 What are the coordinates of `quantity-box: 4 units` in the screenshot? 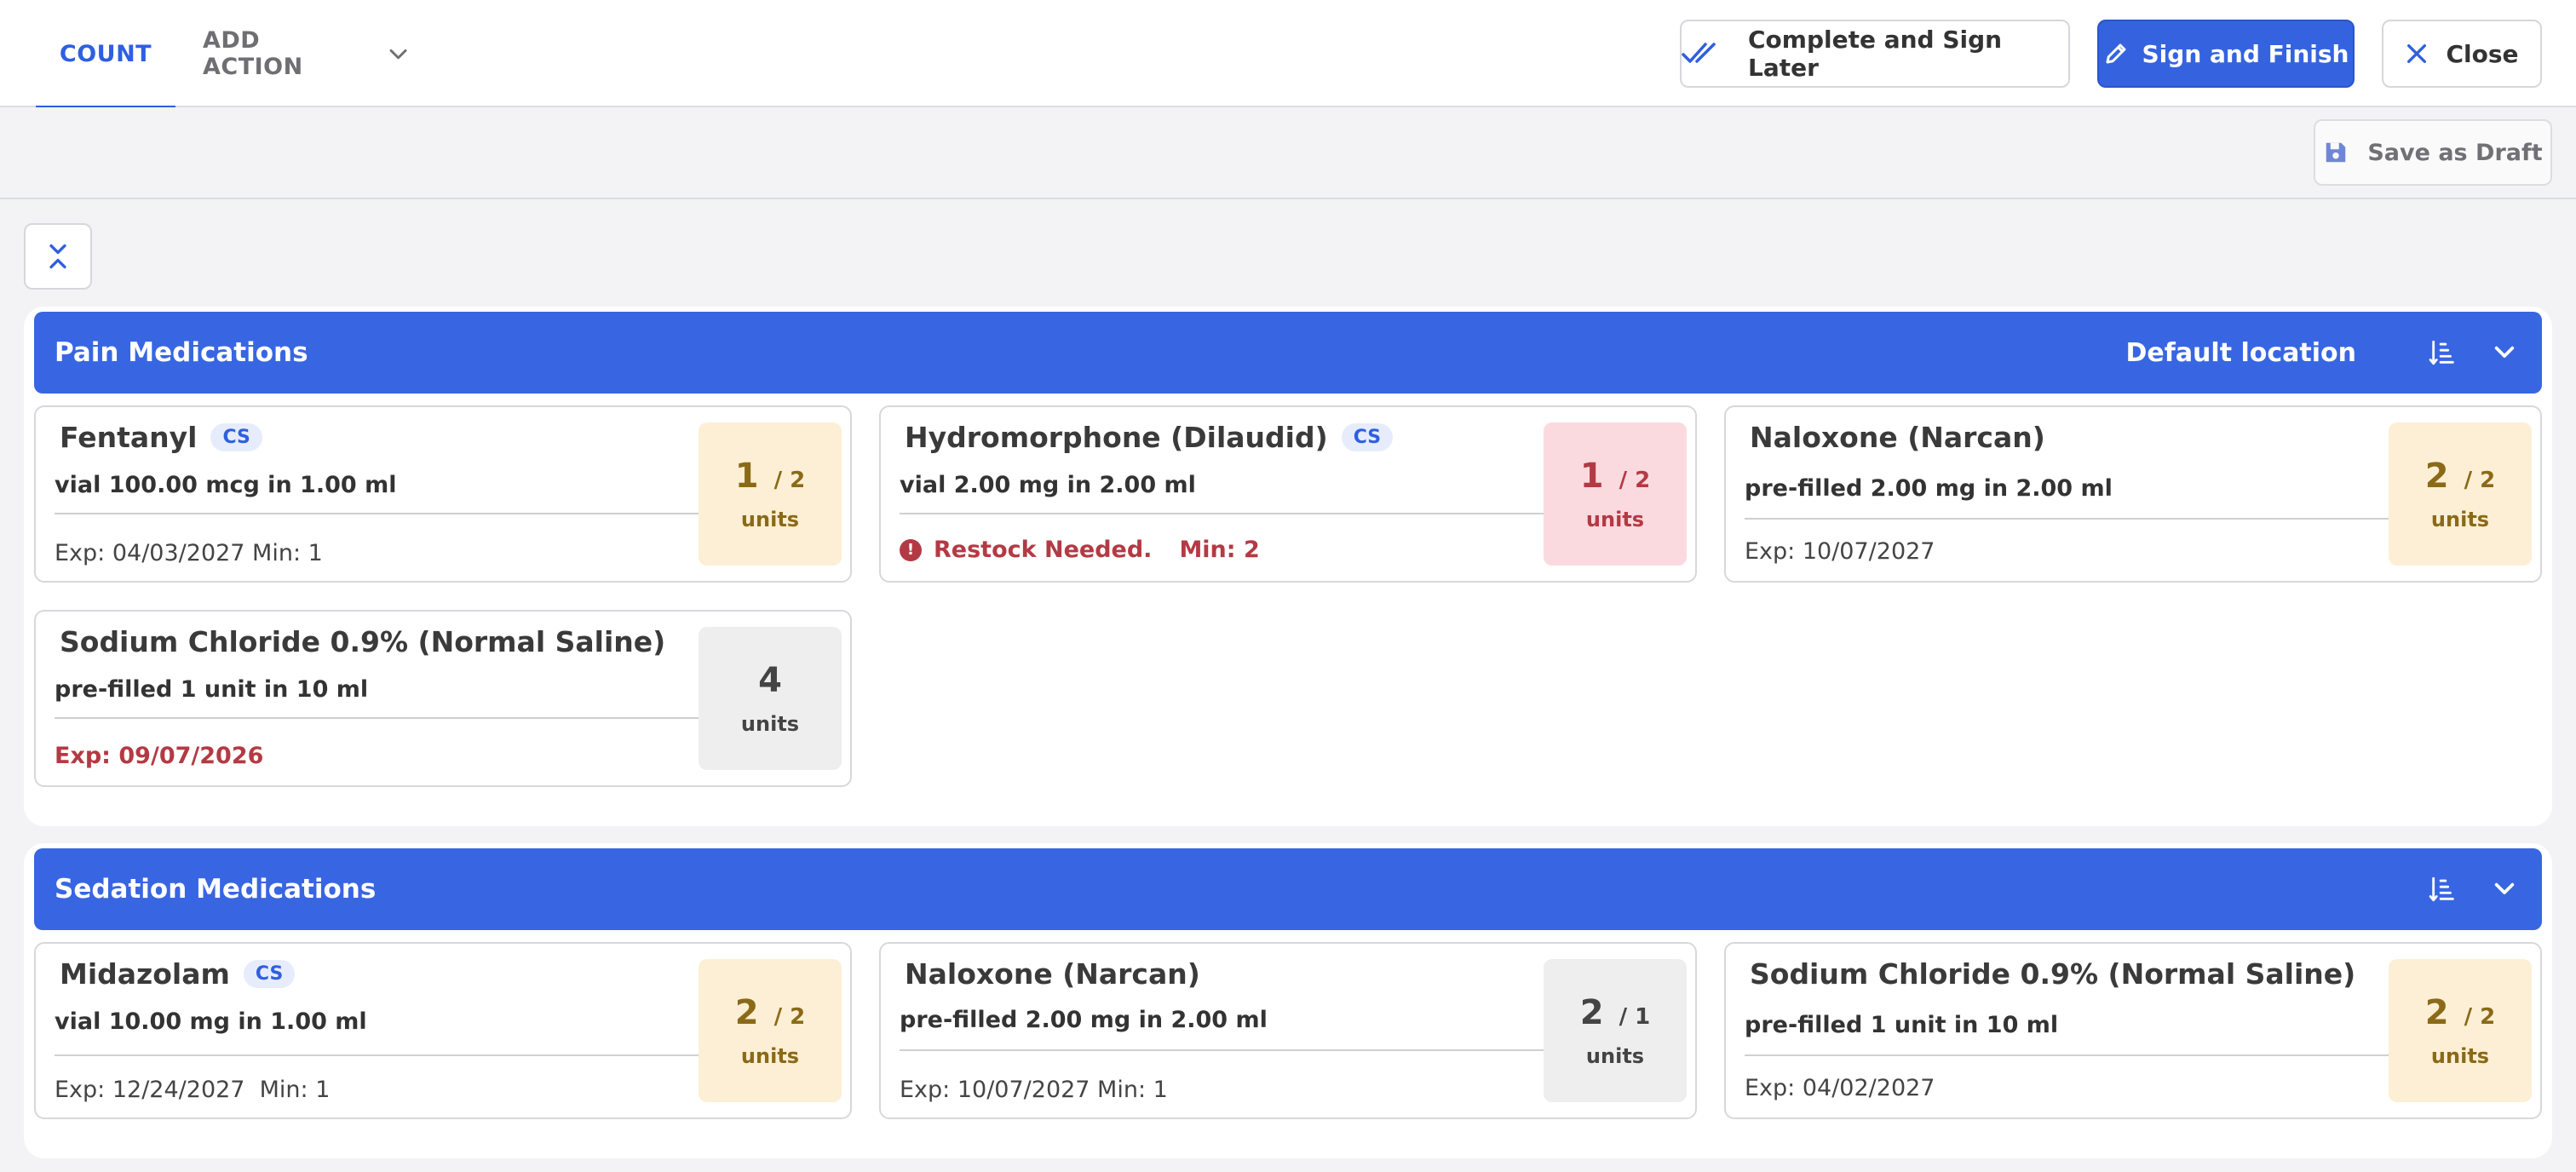 It's located at (771, 698).